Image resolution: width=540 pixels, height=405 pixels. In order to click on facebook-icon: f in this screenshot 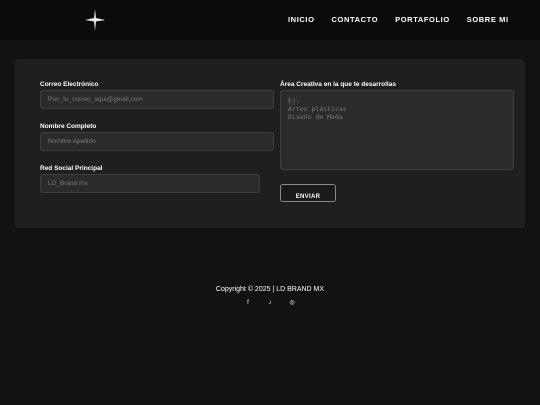, I will do `click(248, 303)`.